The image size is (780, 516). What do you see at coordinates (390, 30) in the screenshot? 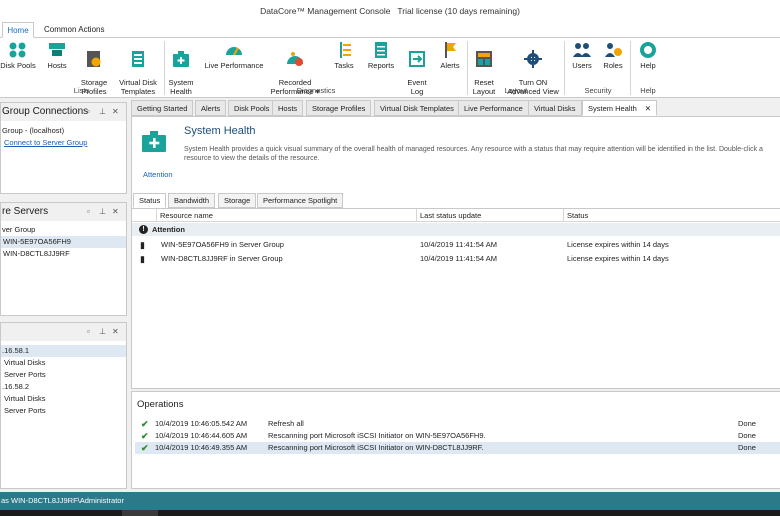
I see `ribbon-tab-strip: Home Common Actions` at bounding box center [390, 30].